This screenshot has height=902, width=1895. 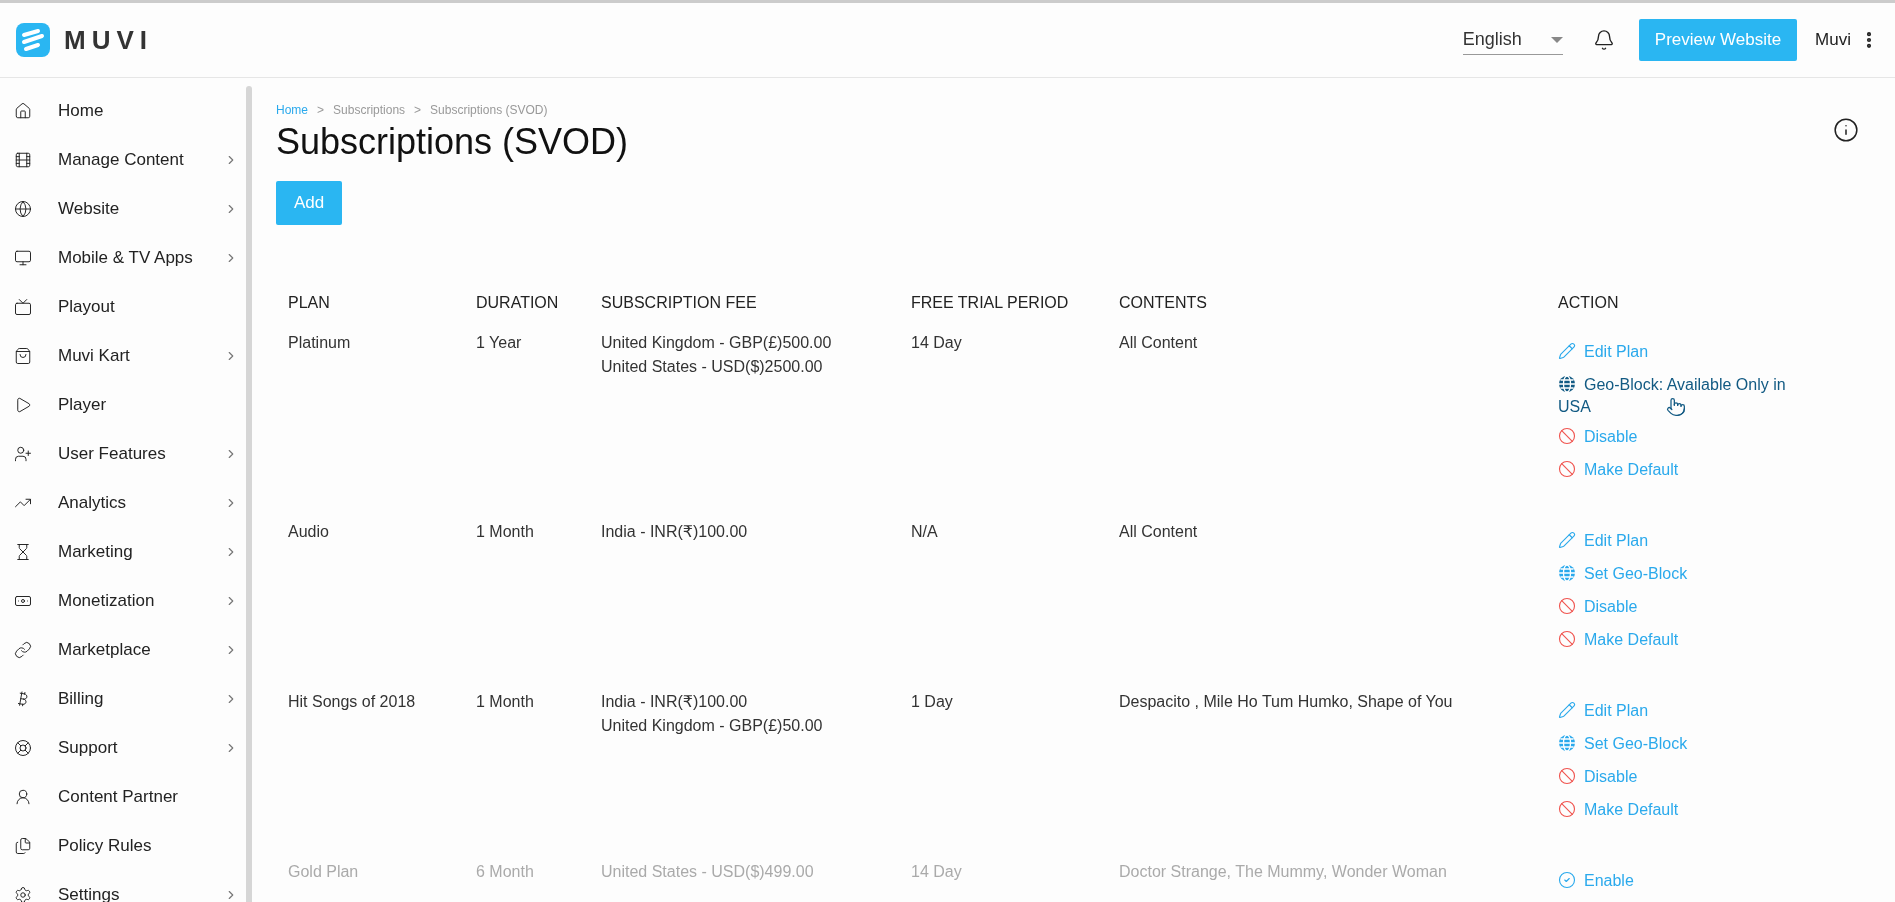 What do you see at coordinates (679, 303) in the screenshot?
I see `column-header: SUBSCRIPTION FEE` at bounding box center [679, 303].